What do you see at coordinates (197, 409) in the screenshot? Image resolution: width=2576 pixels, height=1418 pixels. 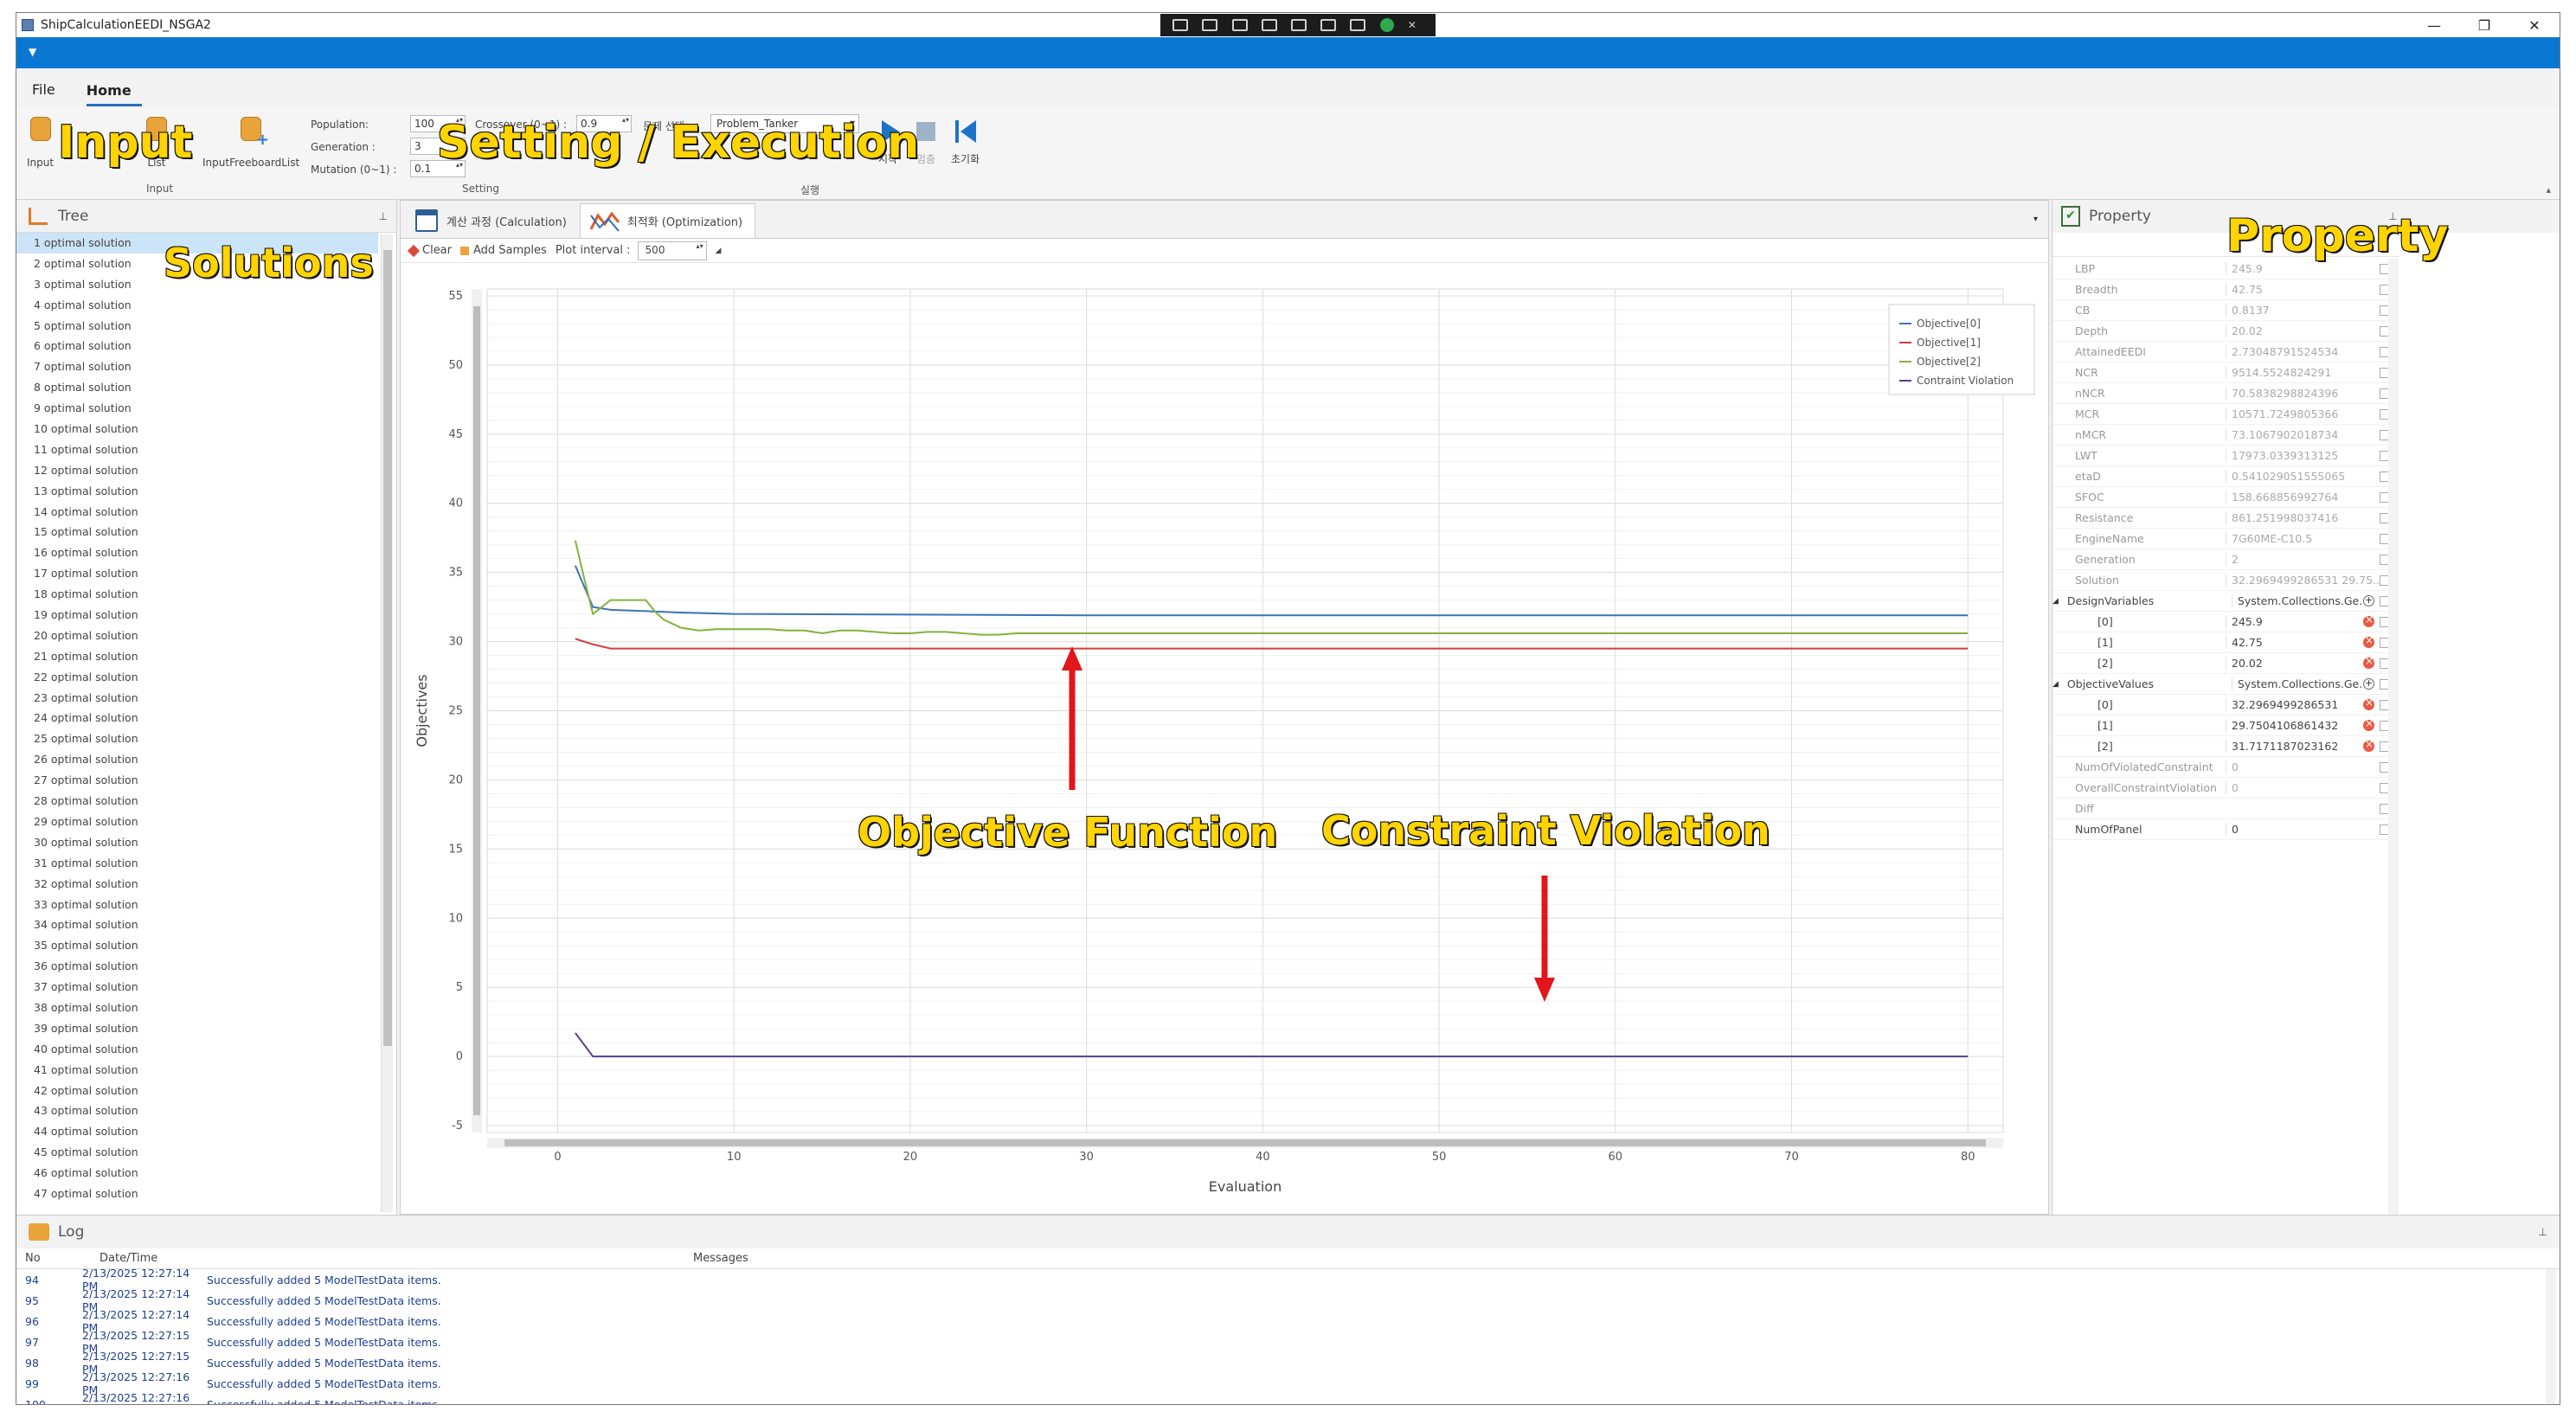 I see `tree-item: 9 optimal solution` at bounding box center [197, 409].